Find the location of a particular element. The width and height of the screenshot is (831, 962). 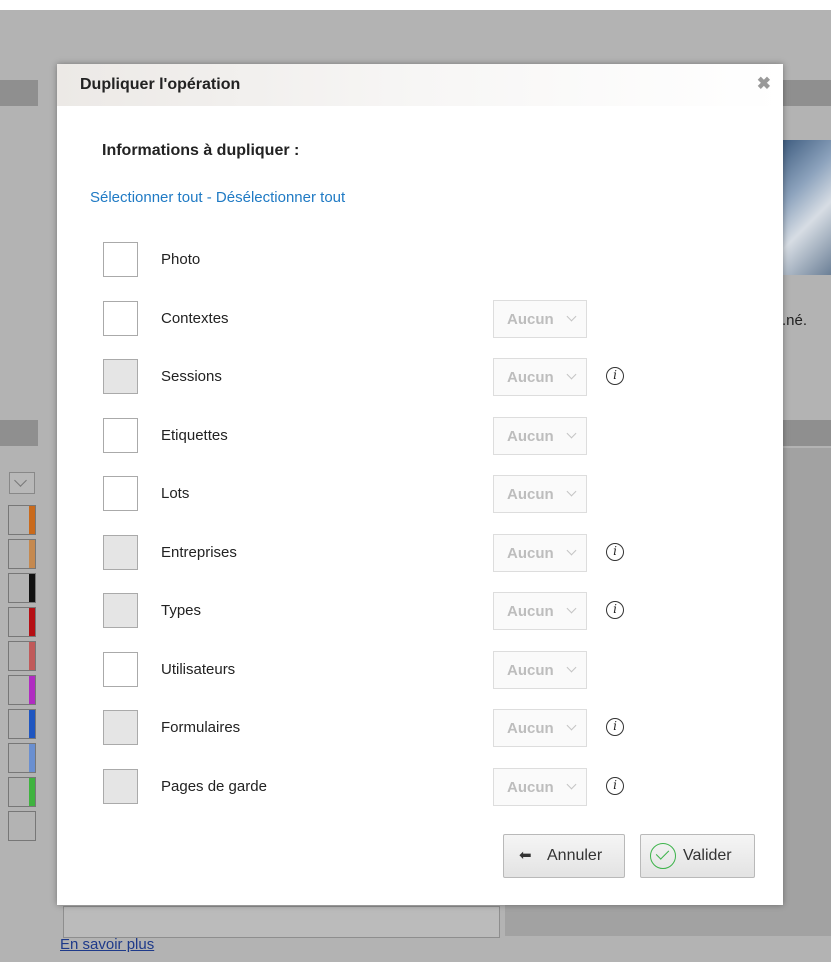

option-row: Sessions Aucun i is located at coordinates (423, 377).